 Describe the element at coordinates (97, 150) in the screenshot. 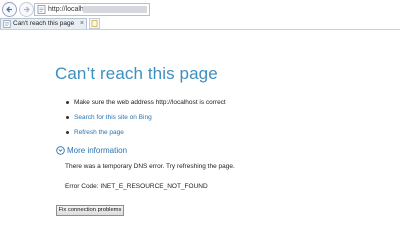

I see `more-information-label: More information` at that location.